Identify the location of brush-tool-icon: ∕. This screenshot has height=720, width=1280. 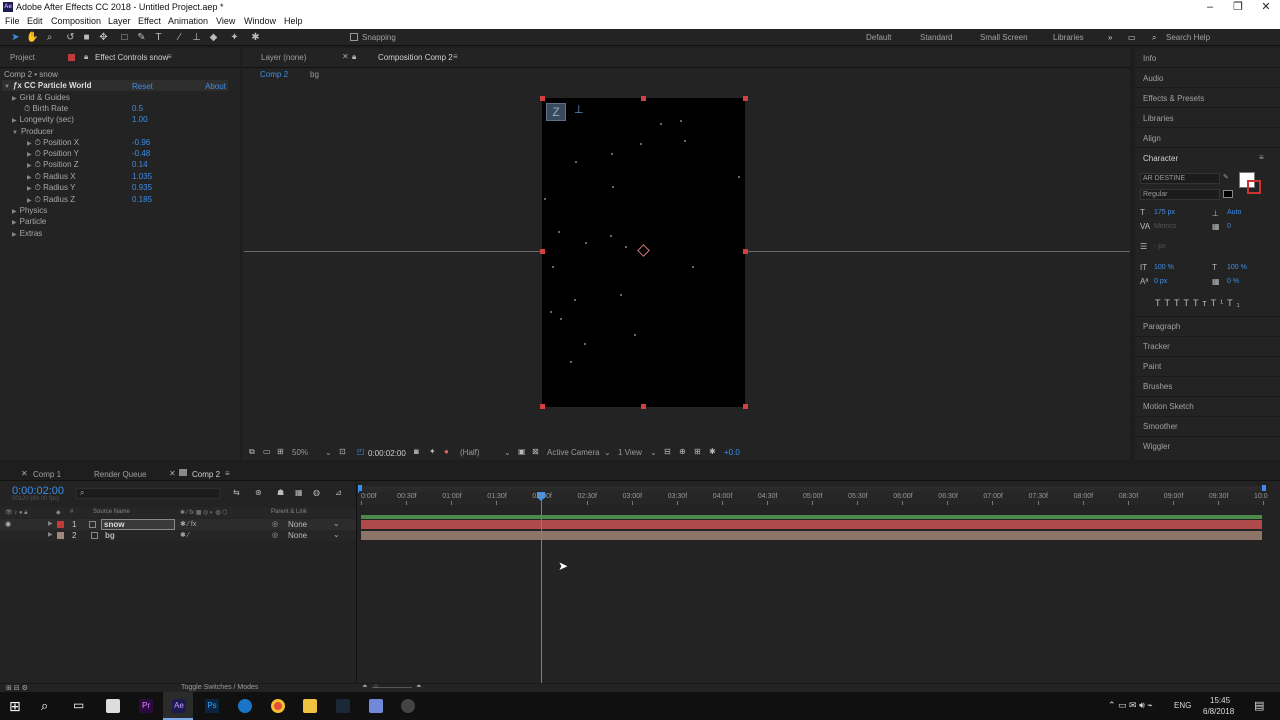
(179, 37).